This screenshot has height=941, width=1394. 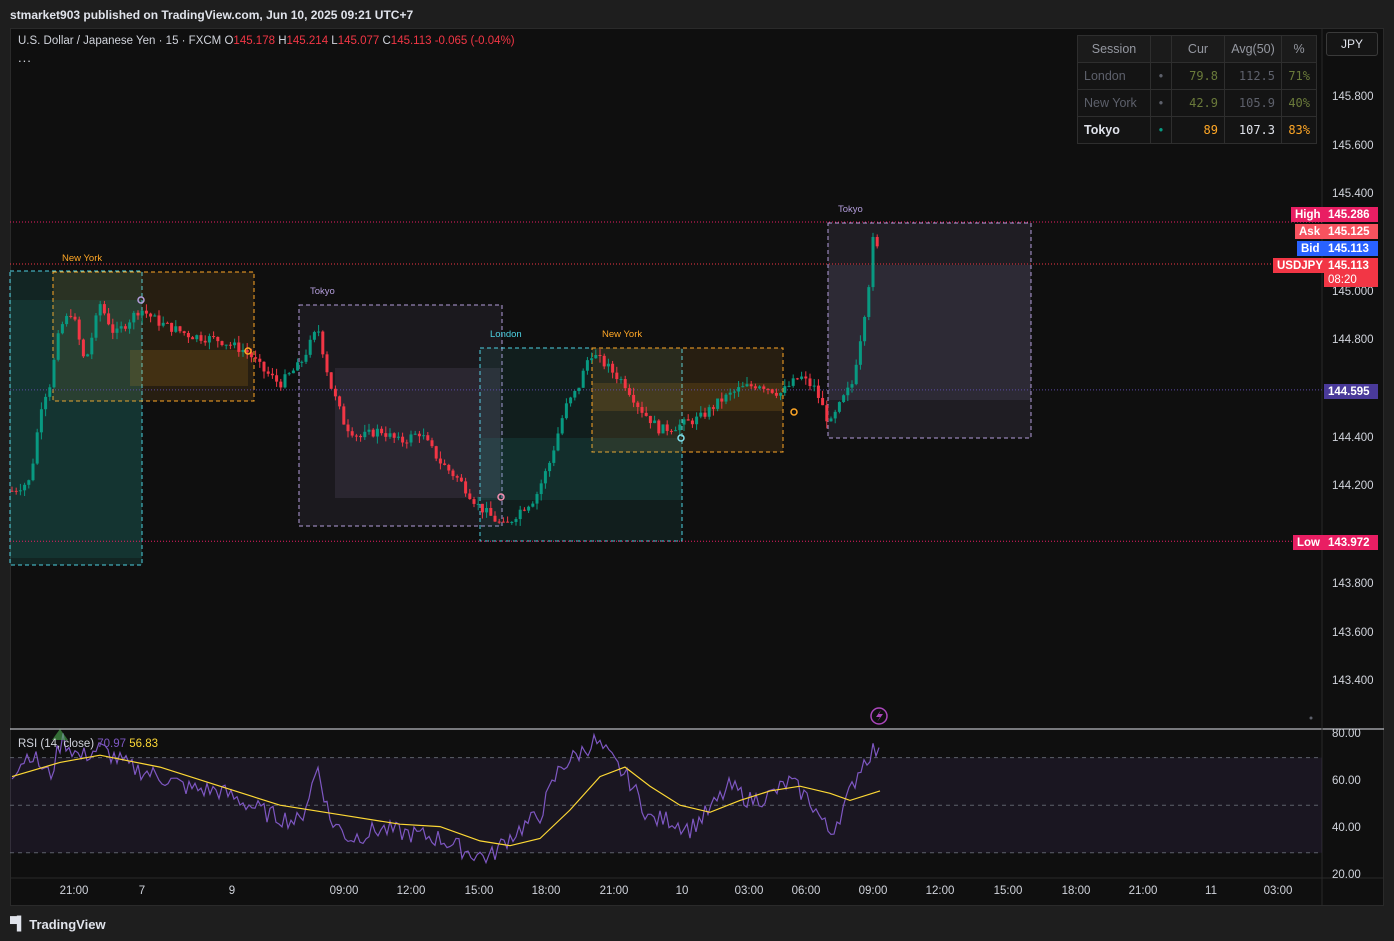 What do you see at coordinates (1311, 718) in the screenshot?
I see `pane-dot` at bounding box center [1311, 718].